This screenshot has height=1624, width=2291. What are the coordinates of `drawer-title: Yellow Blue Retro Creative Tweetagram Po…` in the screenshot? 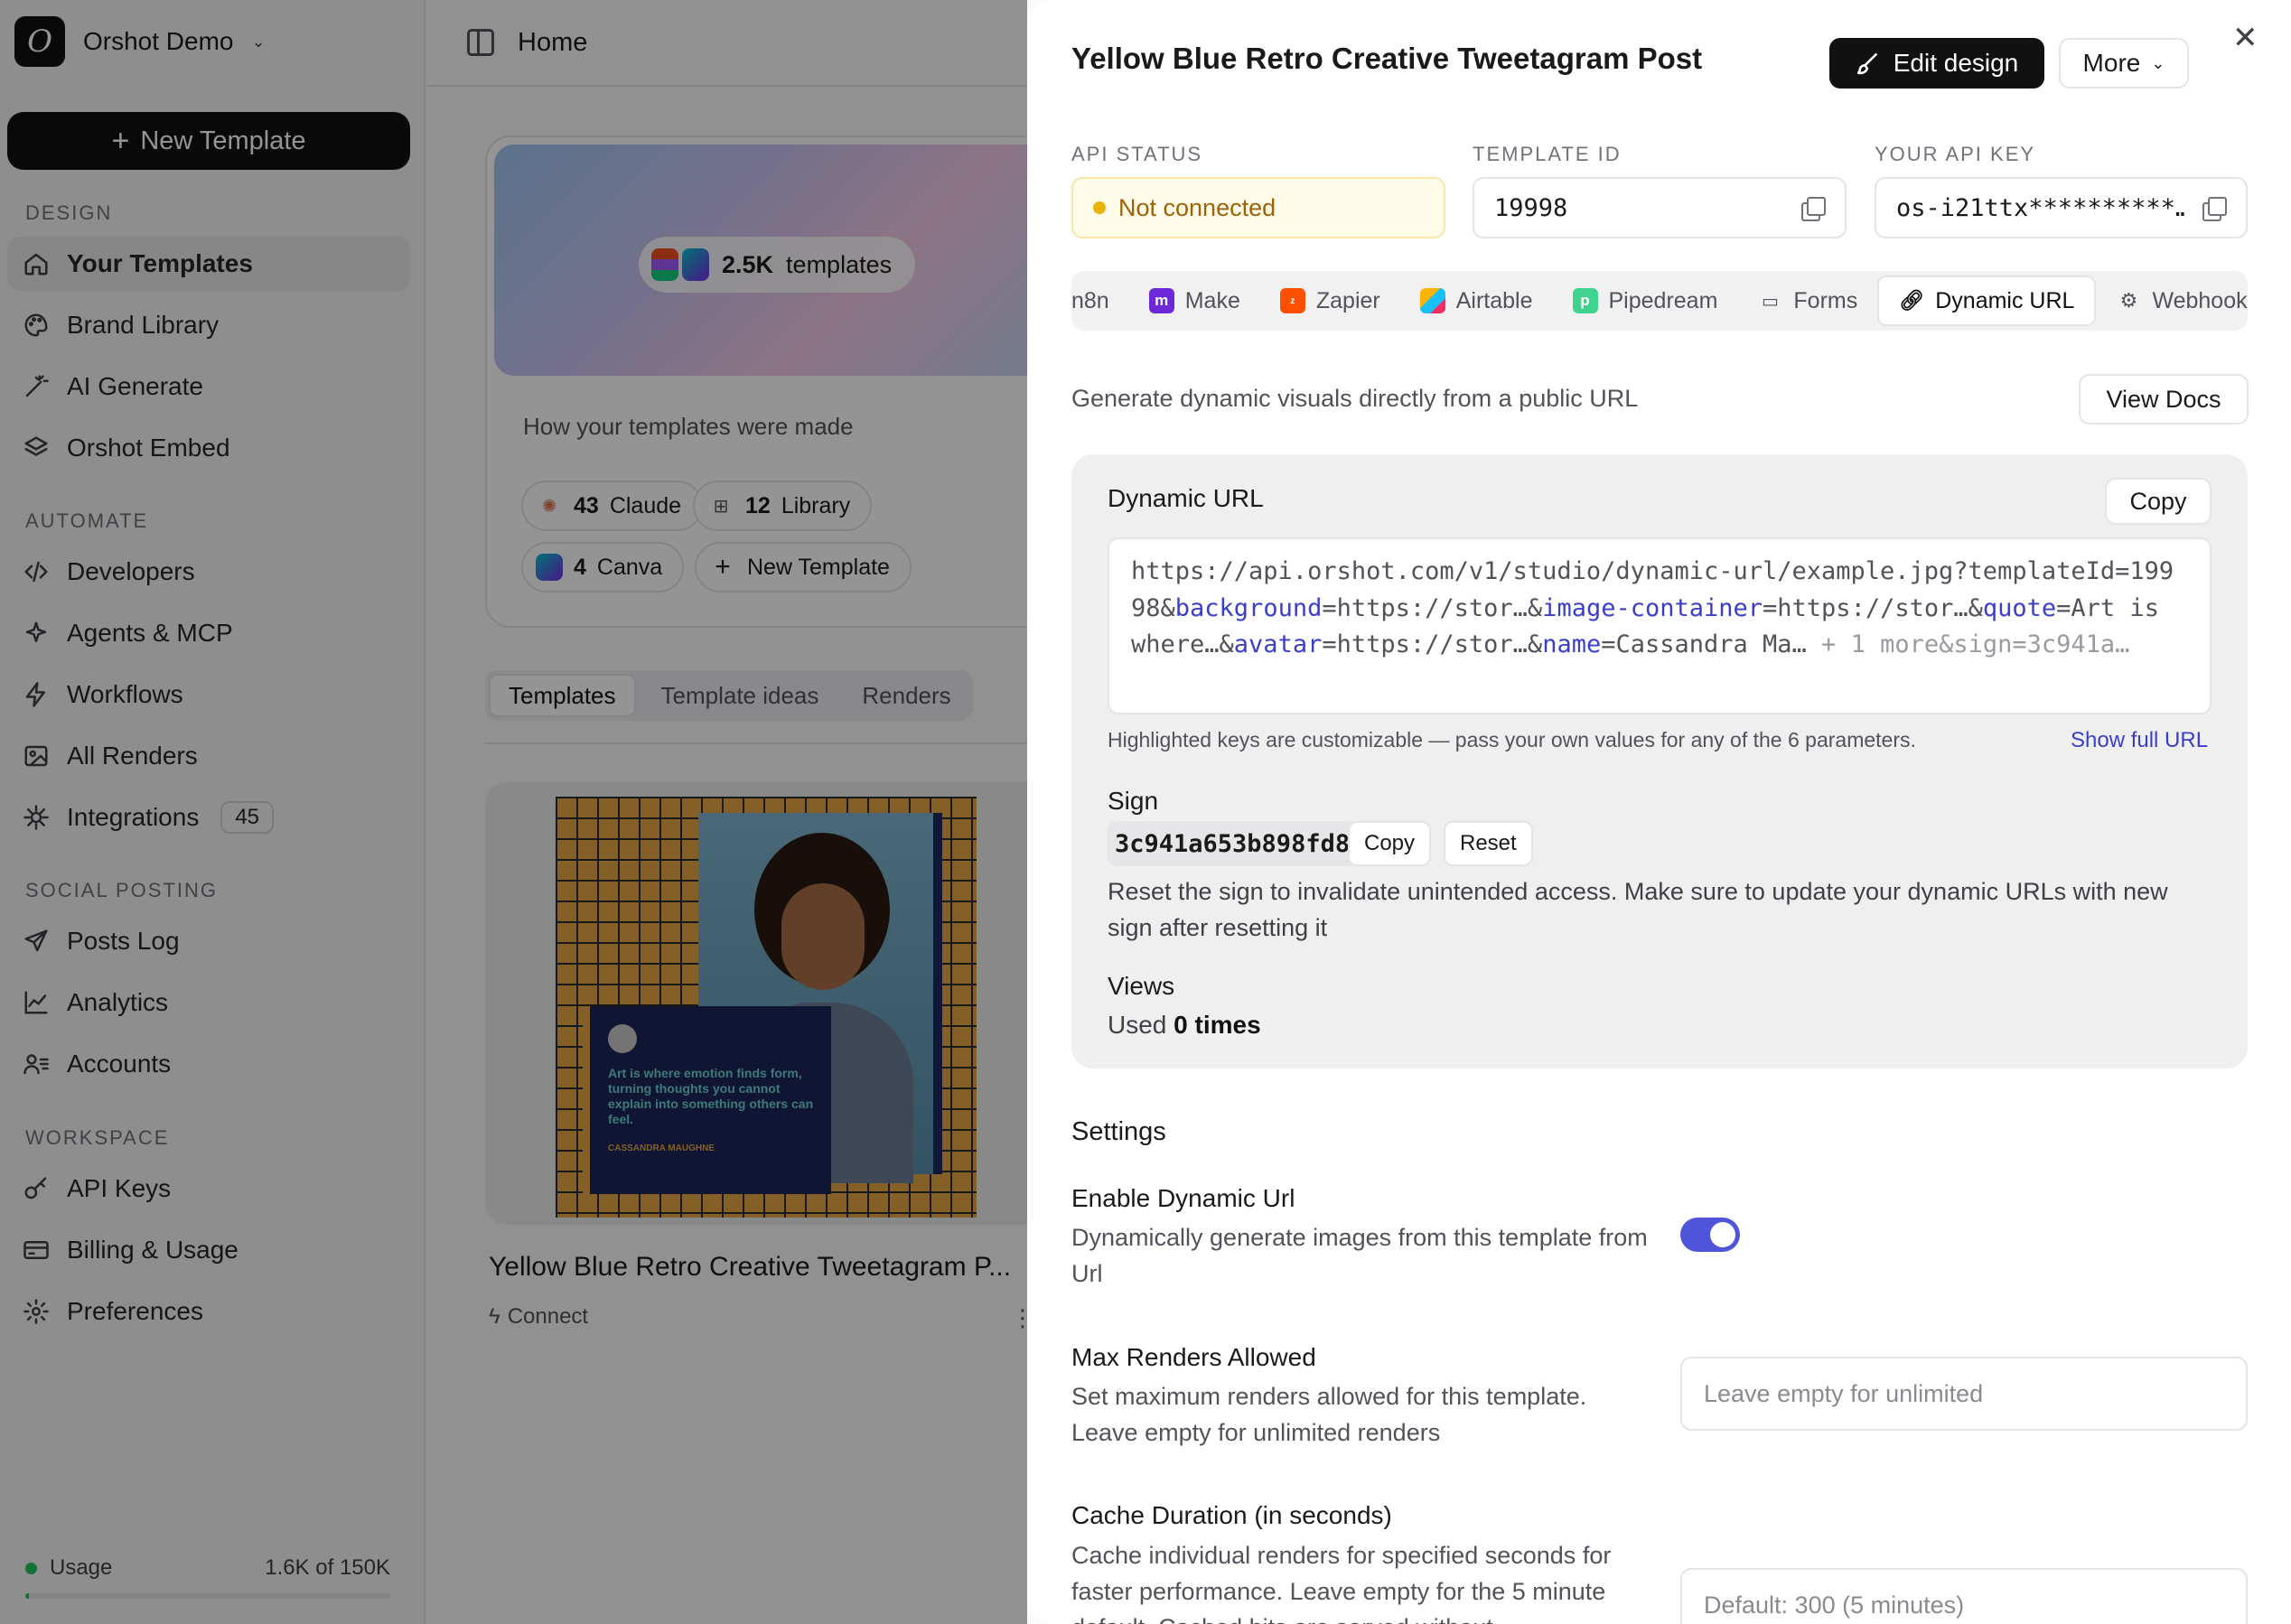 It's located at (1387, 59).